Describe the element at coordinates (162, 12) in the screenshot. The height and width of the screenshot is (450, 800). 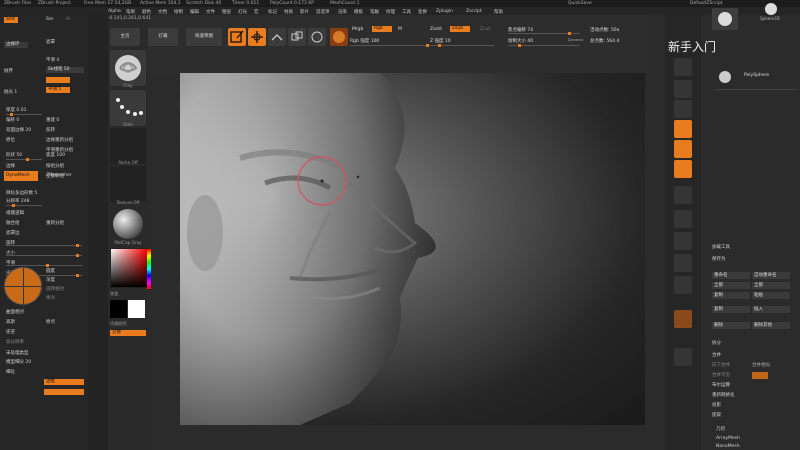
I see `menu-item: 文档` at that location.